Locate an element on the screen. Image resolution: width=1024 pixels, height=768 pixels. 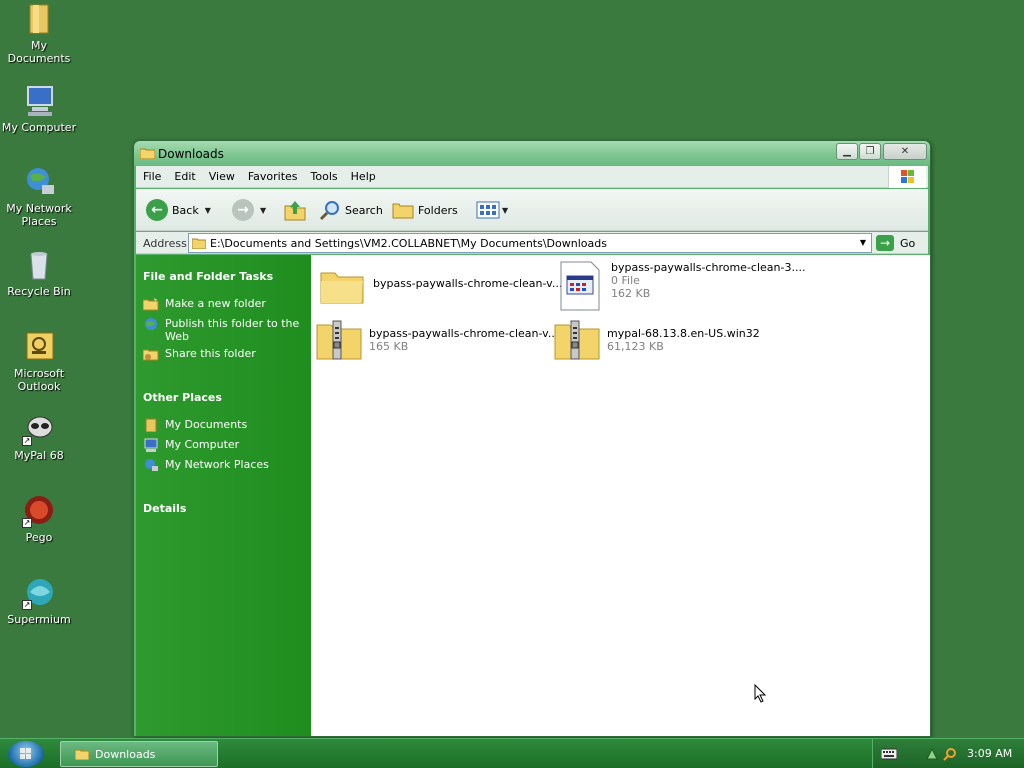
file-item: bypass-paywalls-chrome-clean-v... 165 KB is located at coordinates (436, 340).